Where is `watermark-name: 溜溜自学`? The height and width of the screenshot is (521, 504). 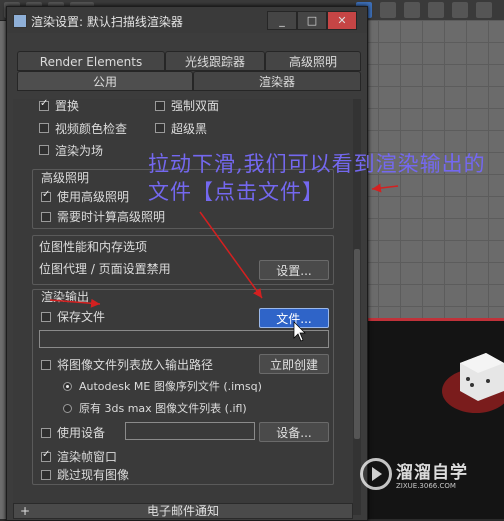 watermark-name: 溜溜自学 is located at coordinates (432, 473).